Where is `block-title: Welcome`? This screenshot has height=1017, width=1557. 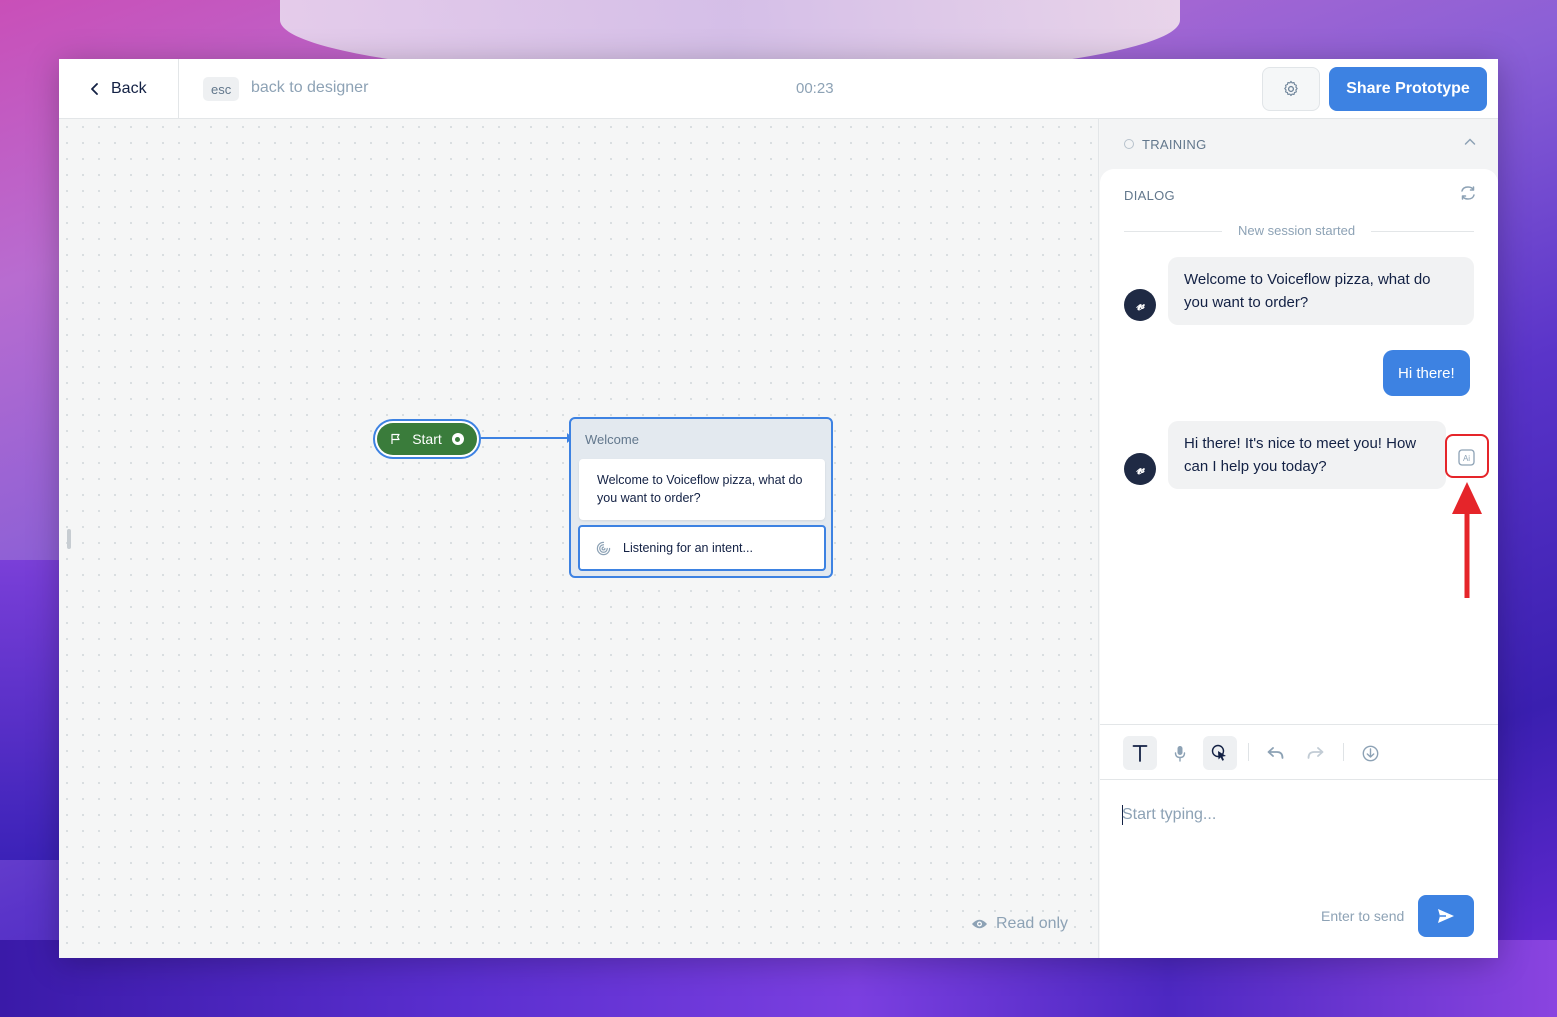 block-title: Welcome is located at coordinates (612, 439).